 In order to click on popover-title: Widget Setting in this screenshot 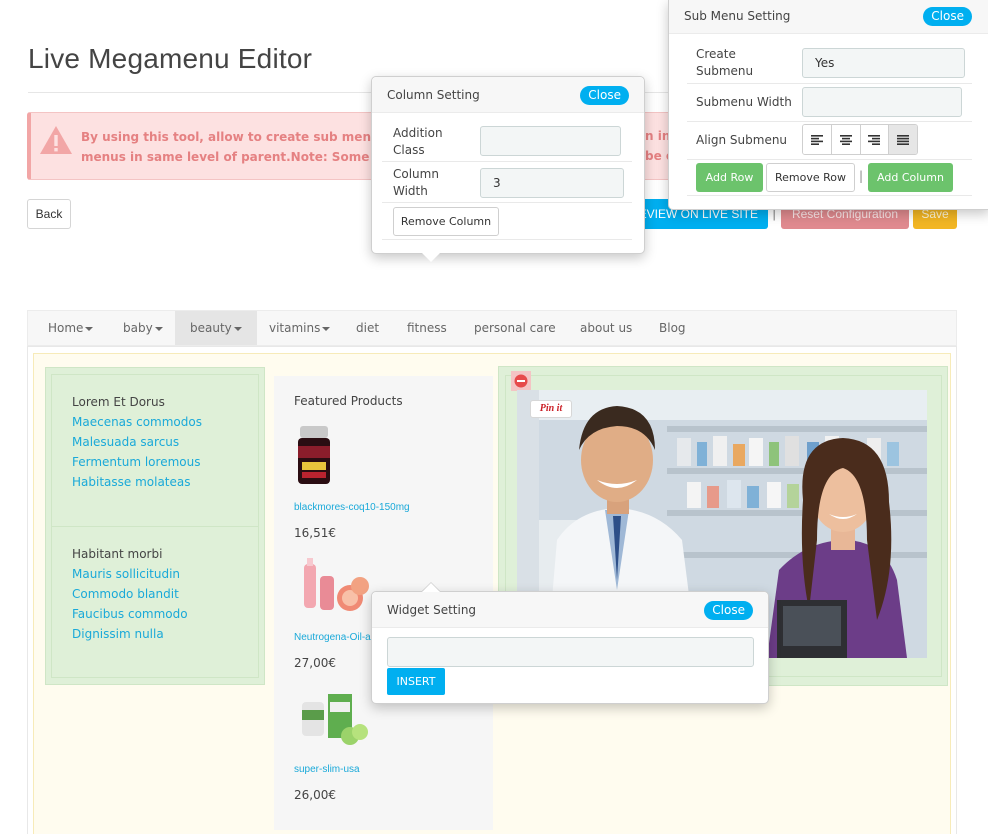, I will do `click(432, 610)`.